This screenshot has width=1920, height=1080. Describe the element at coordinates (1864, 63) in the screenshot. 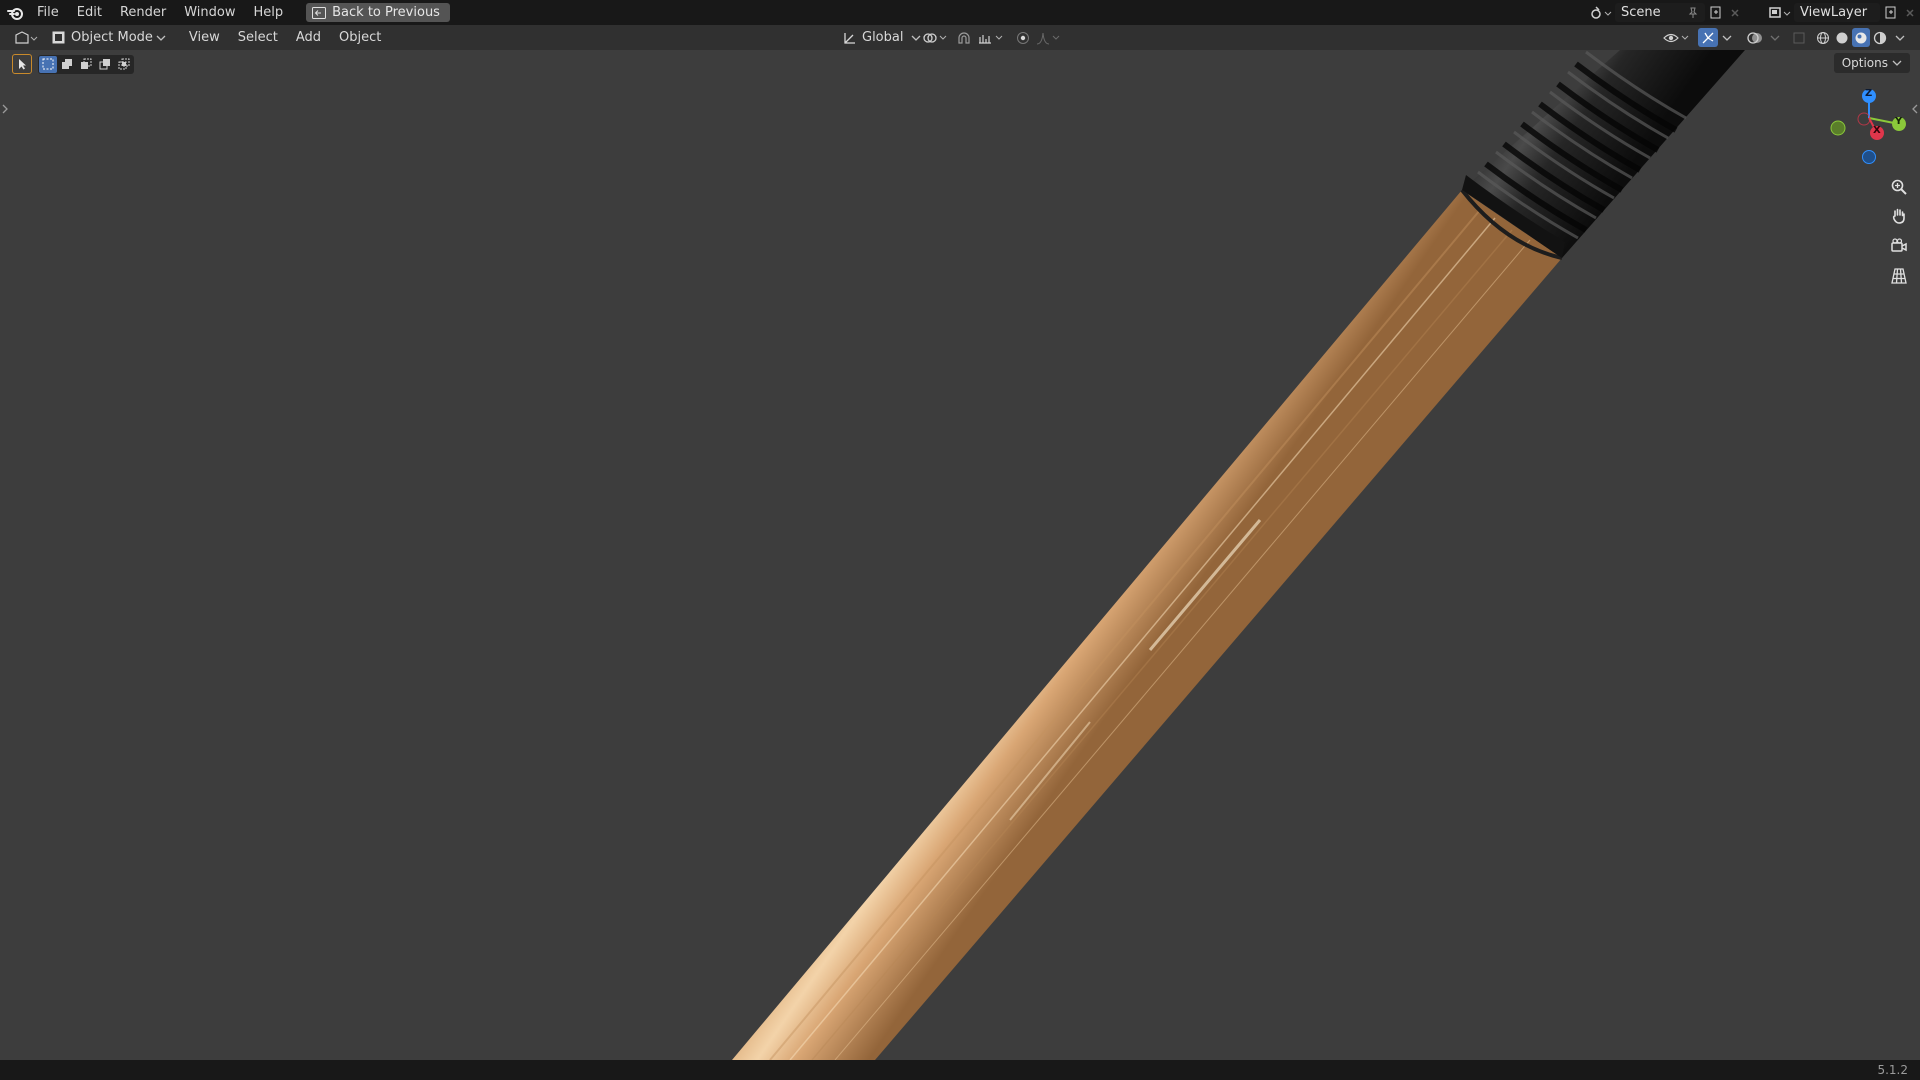

I see `options-label: Options` at that location.